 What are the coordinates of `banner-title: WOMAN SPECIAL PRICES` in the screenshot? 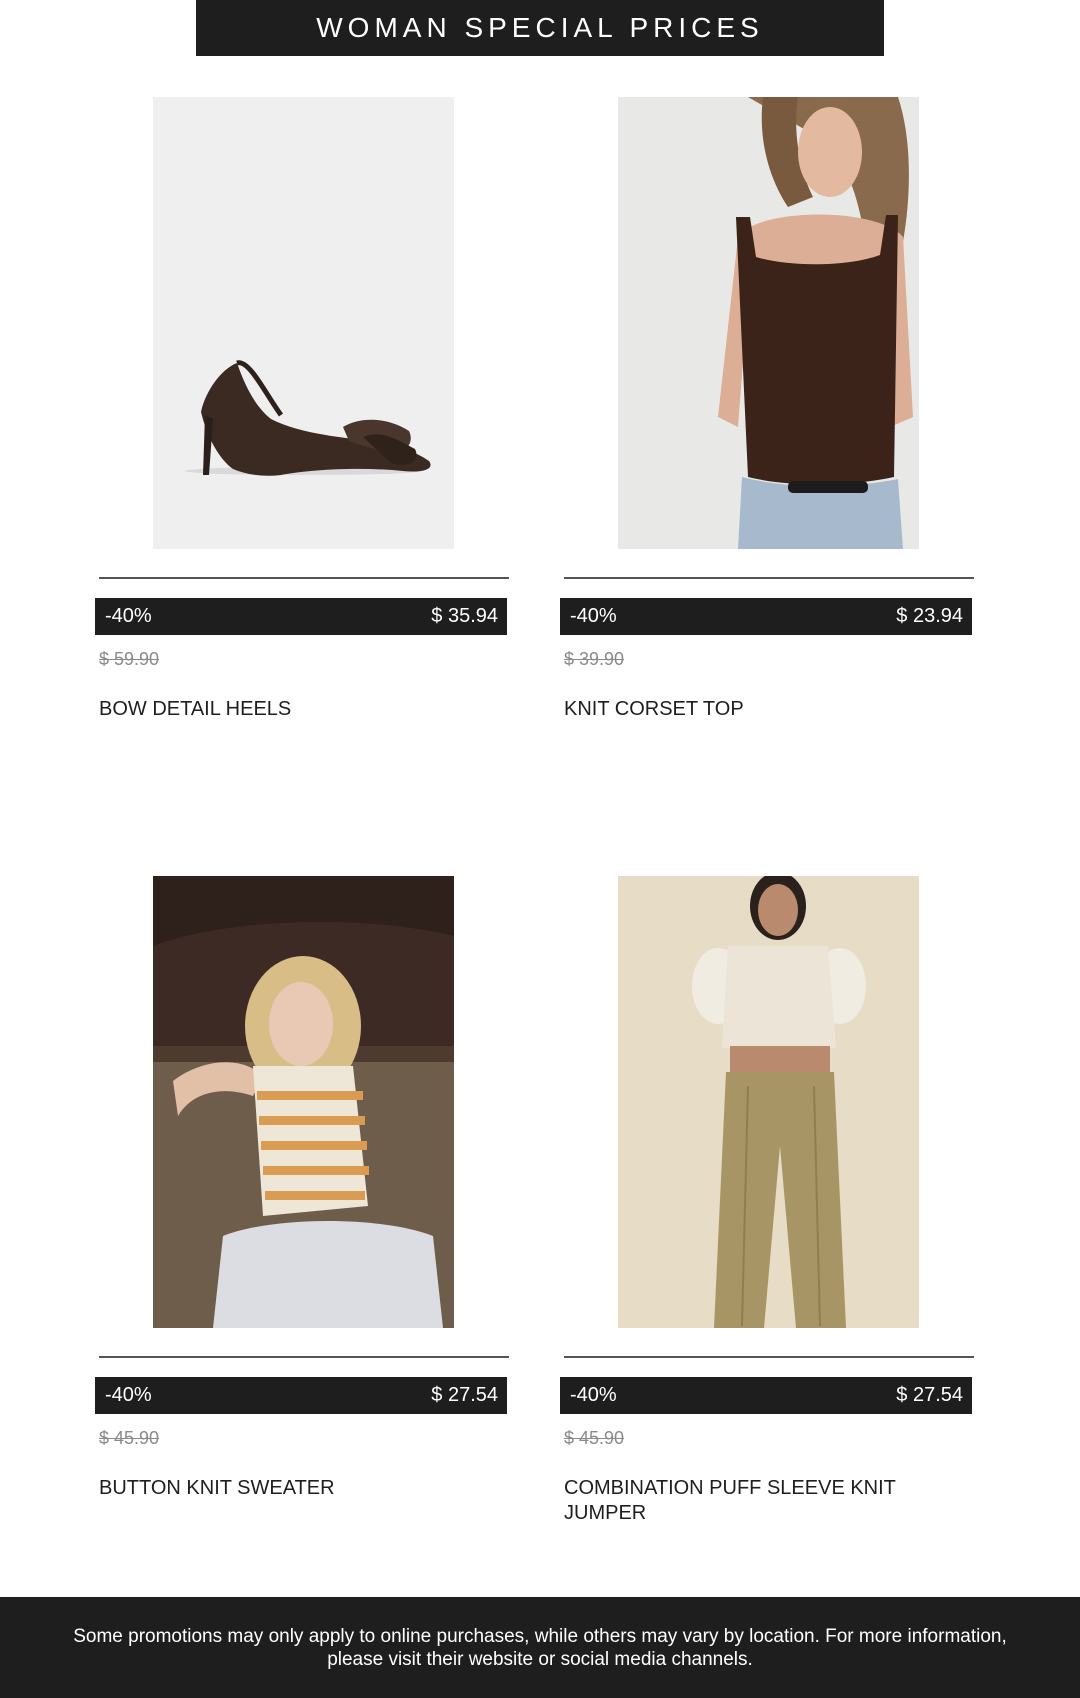 It's located at (540, 27).